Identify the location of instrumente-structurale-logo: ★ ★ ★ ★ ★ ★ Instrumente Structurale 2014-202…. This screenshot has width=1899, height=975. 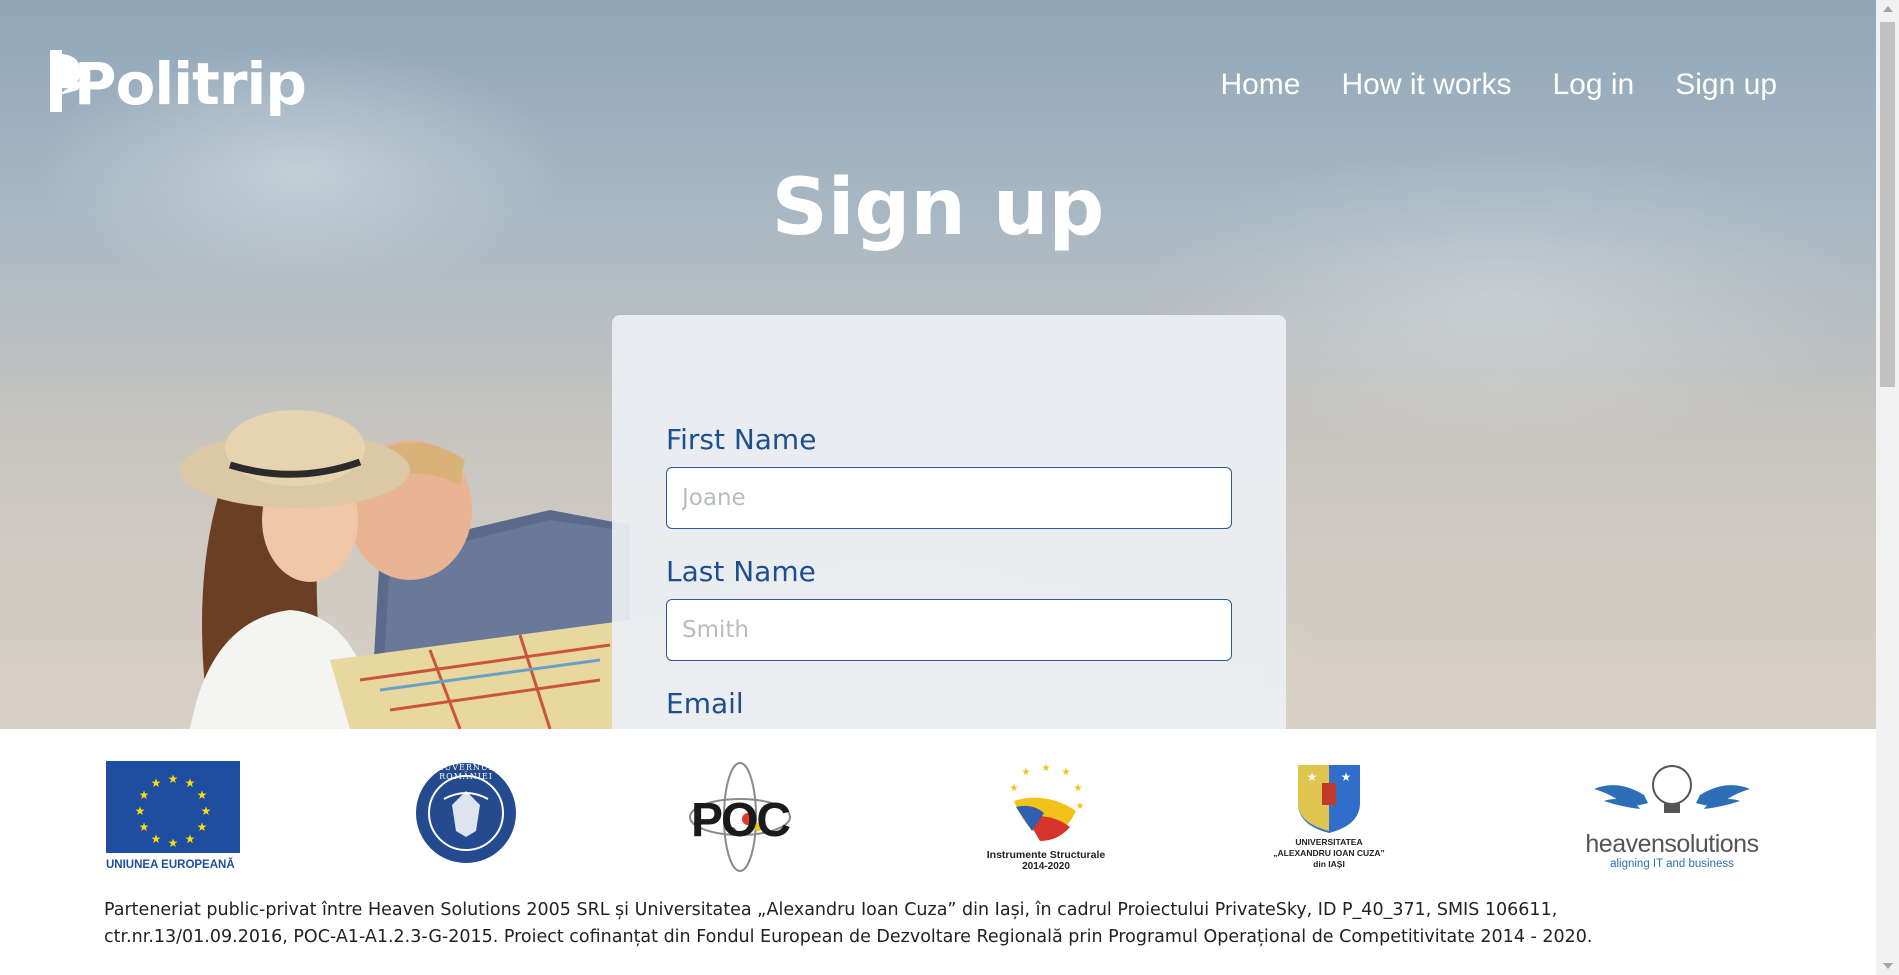
(1046, 821).